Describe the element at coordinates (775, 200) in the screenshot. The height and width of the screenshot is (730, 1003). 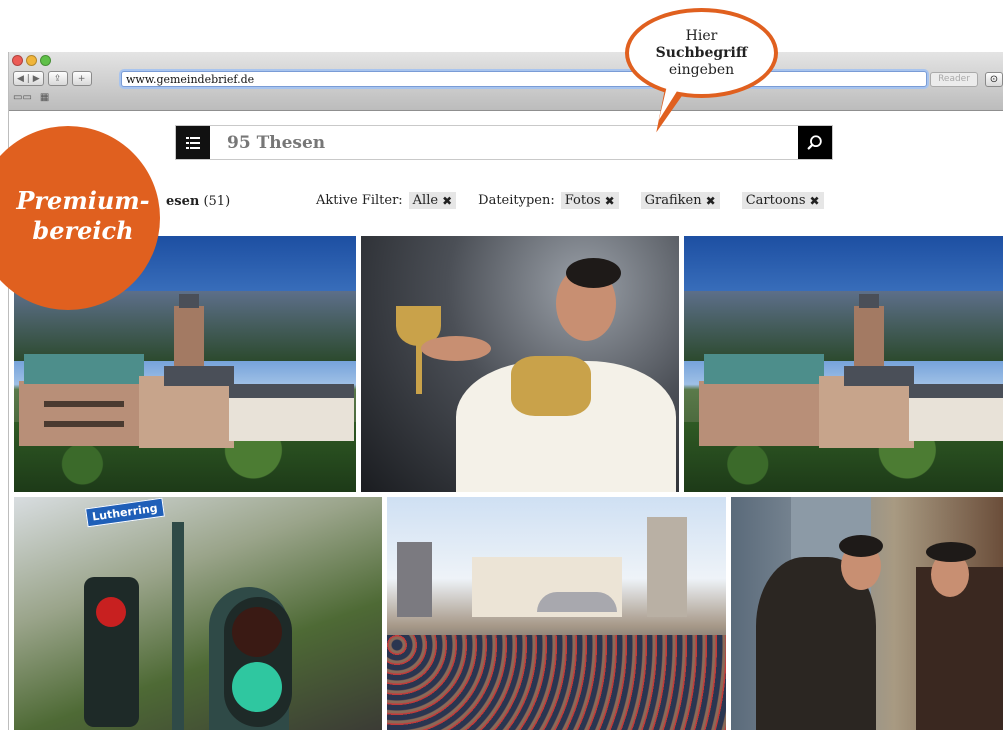
I see `chip-label: Cartoons` at that location.